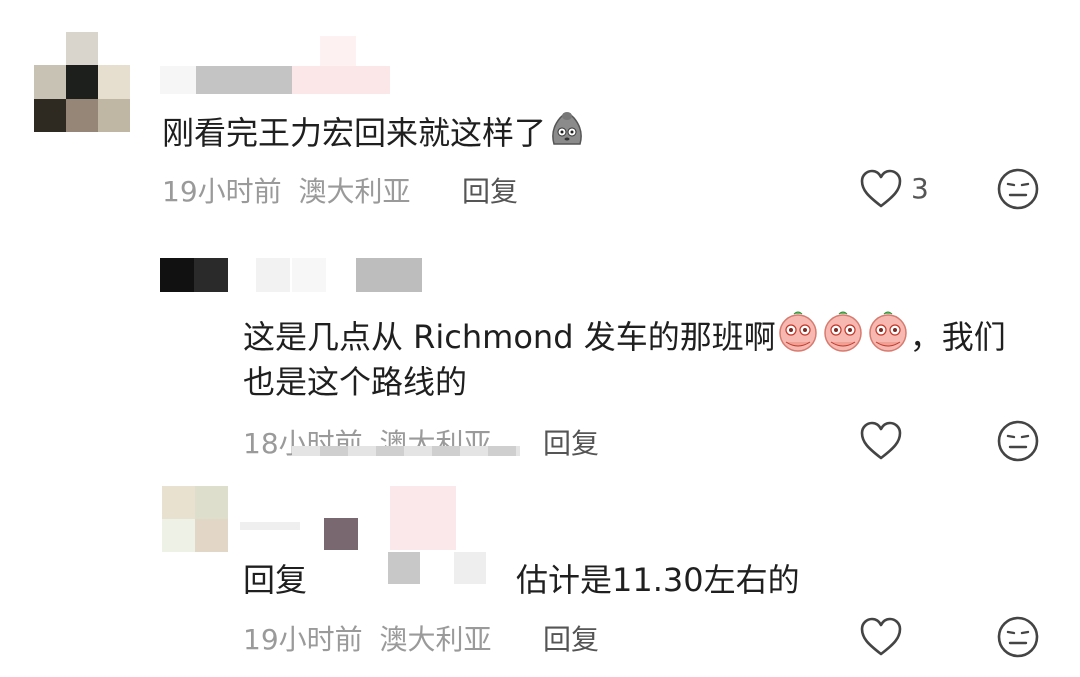 The width and height of the screenshot is (1080, 677). Describe the element at coordinates (275, 580) in the screenshot. I see `reply-prefix: 回复` at that location.